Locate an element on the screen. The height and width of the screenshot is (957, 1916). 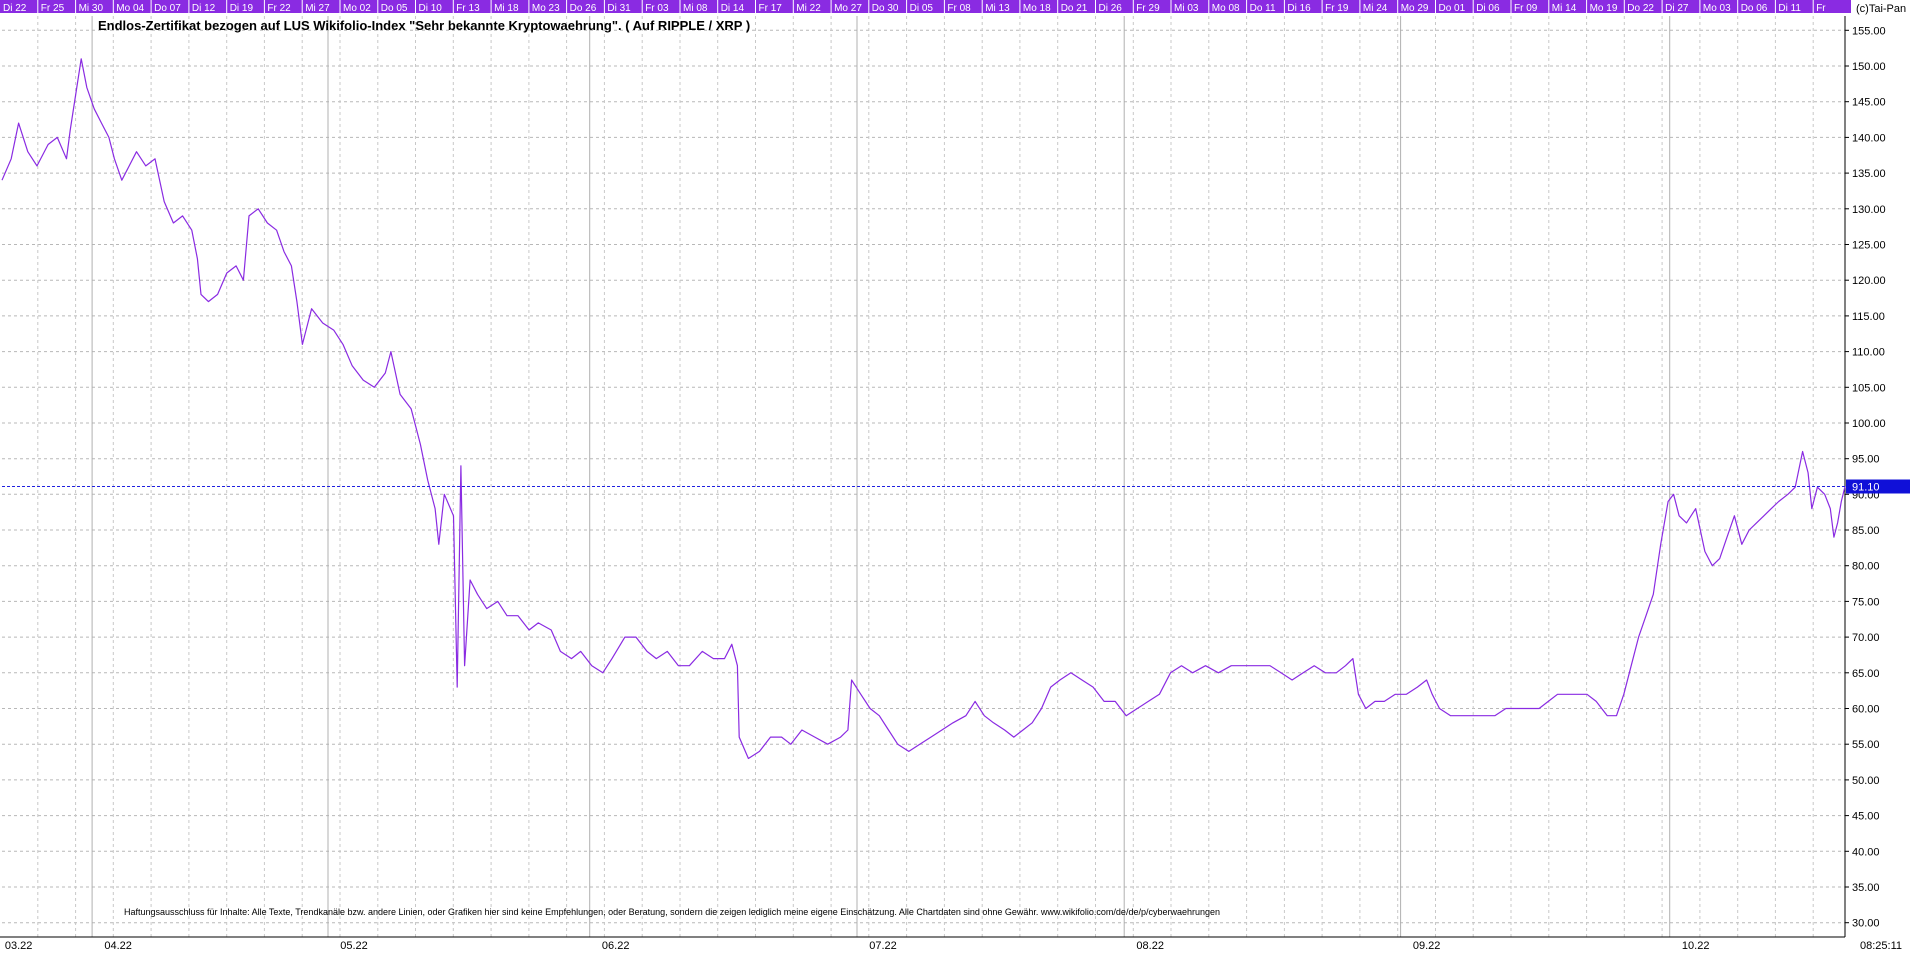
y-tick-label: 50.00 is located at coordinates (1866, 781).